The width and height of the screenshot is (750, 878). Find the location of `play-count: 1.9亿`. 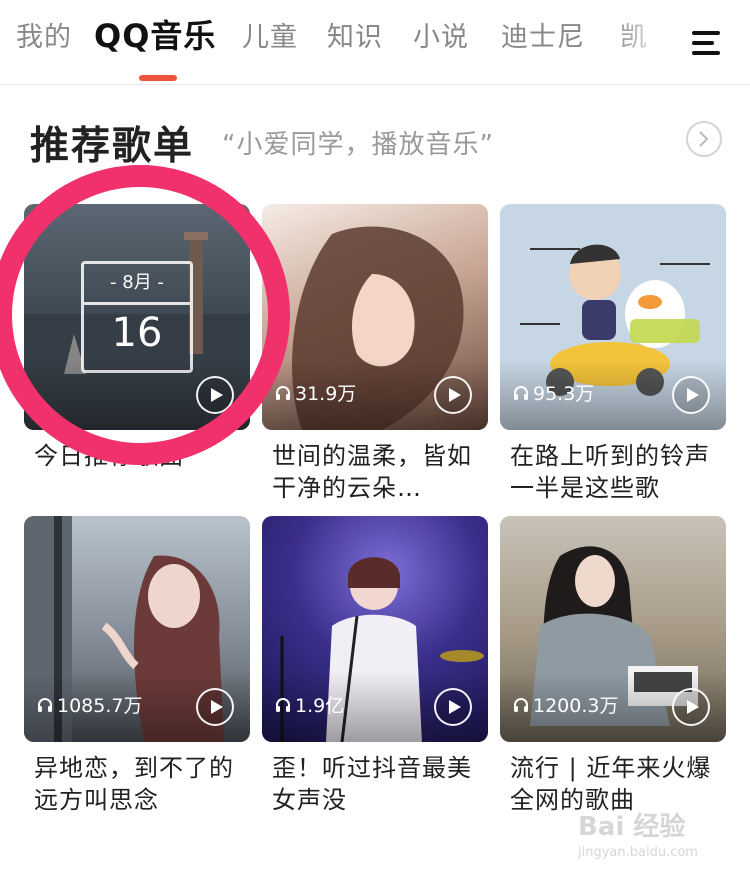

play-count: 1.9亿 is located at coordinates (309, 704).